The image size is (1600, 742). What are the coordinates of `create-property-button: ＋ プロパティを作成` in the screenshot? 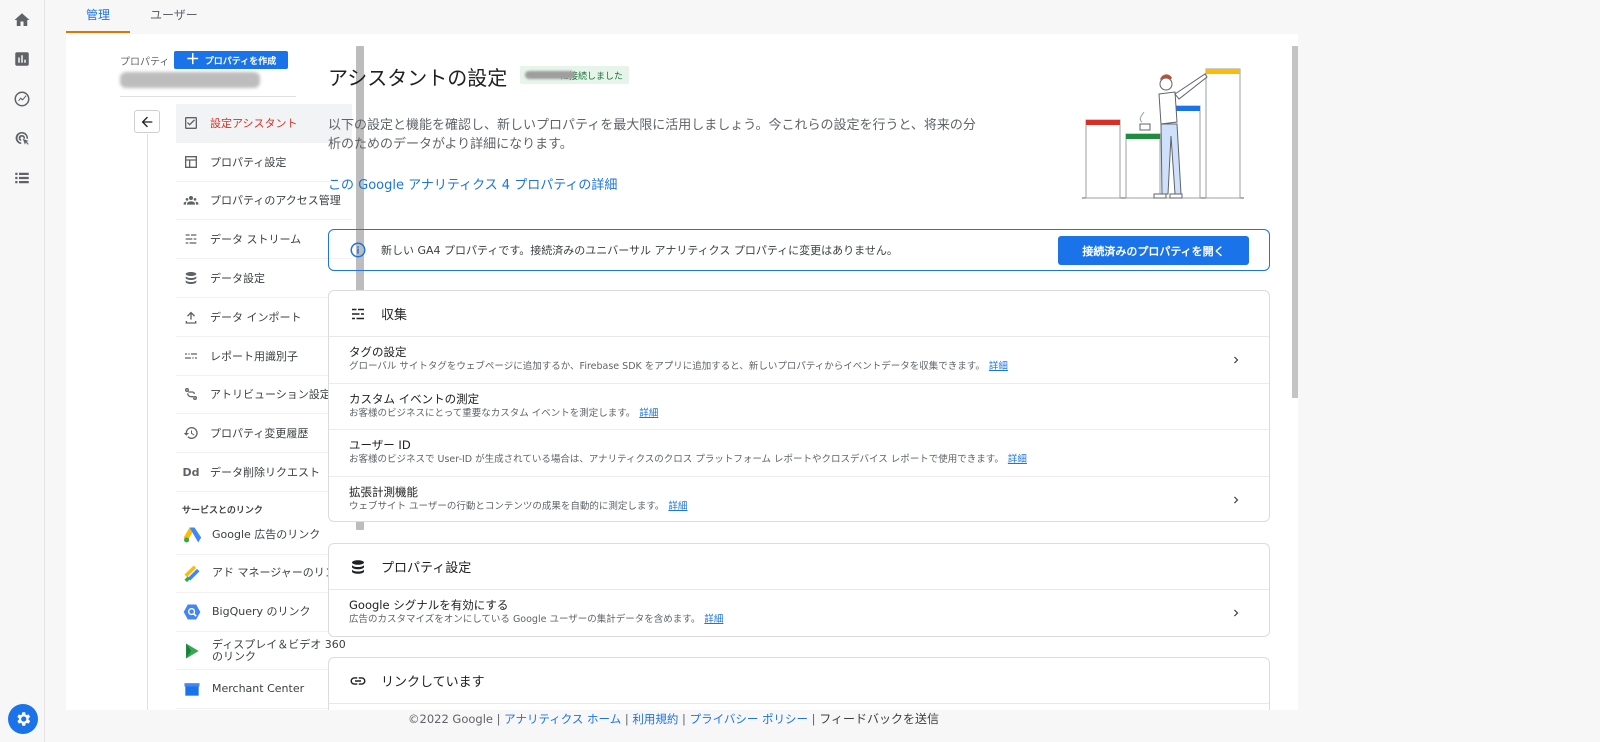 It's located at (231, 60).